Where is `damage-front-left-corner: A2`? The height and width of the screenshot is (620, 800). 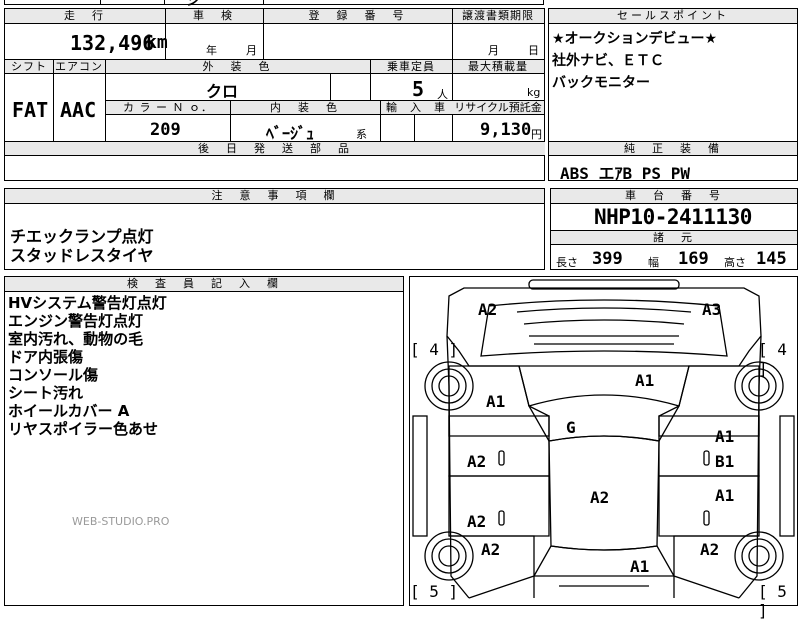 damage-front-left-corner: A2 is located at coordinates (488, 309).